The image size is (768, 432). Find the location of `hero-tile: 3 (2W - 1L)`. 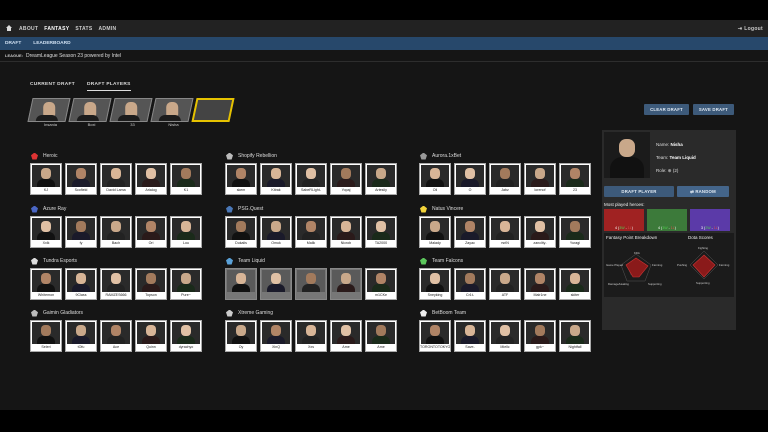

hero-tile: 3 (2W - 1L) is located at coordinates (710, 220).